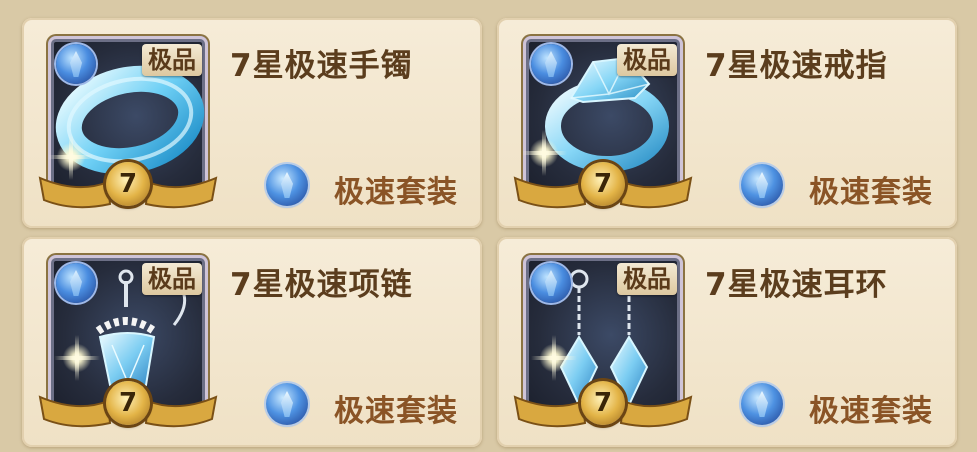  Describe the element at coordinates (796, 285) in the screenshot. I see `item-name: 7星极速耳环` at that location.